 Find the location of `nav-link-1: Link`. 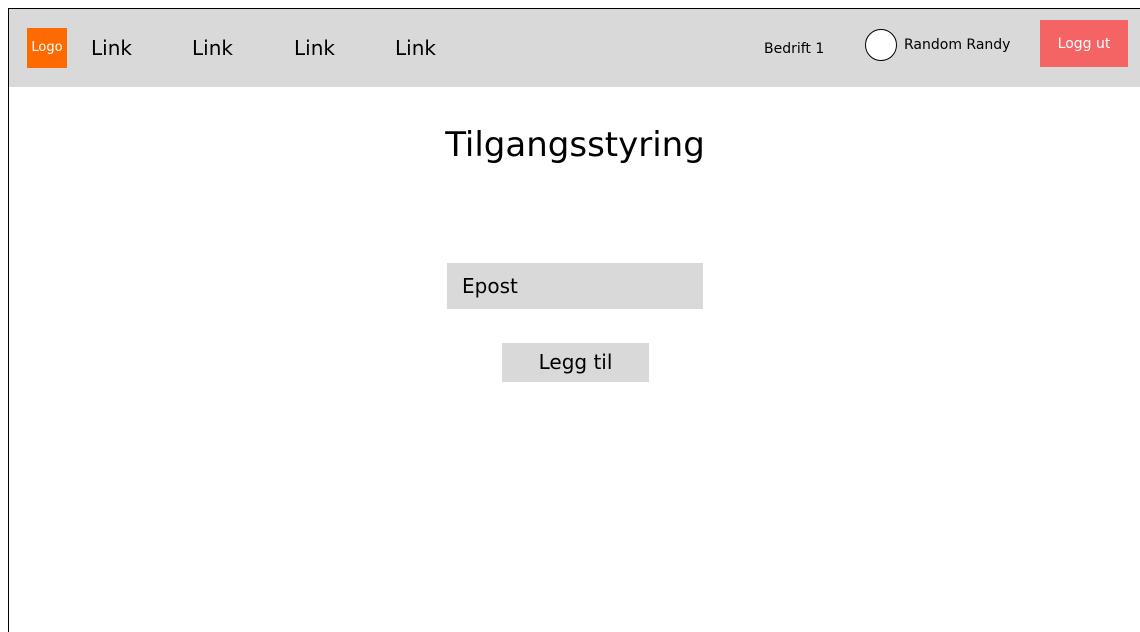

nav-link-1: Link is located at coordinates (111, 48).